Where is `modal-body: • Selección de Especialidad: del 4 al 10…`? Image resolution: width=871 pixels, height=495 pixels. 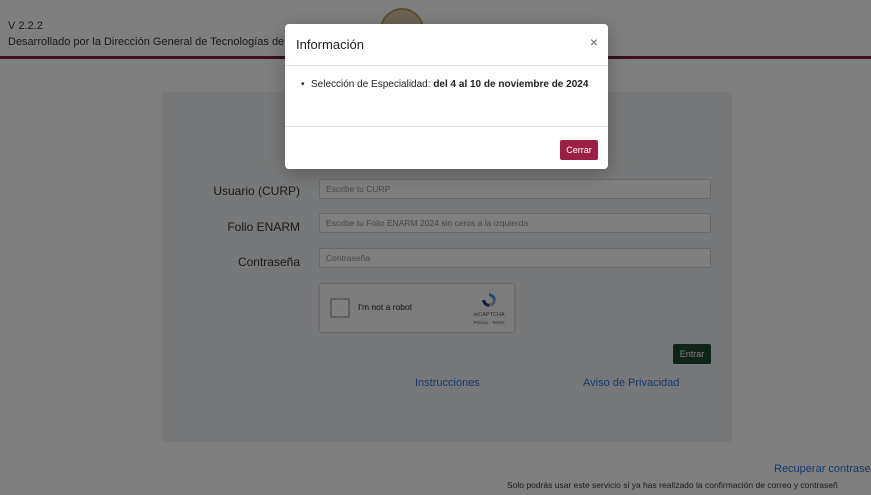 modal-body: • Selección de Especialidad: del 4 al 10… is located at coordinates (446, 96).